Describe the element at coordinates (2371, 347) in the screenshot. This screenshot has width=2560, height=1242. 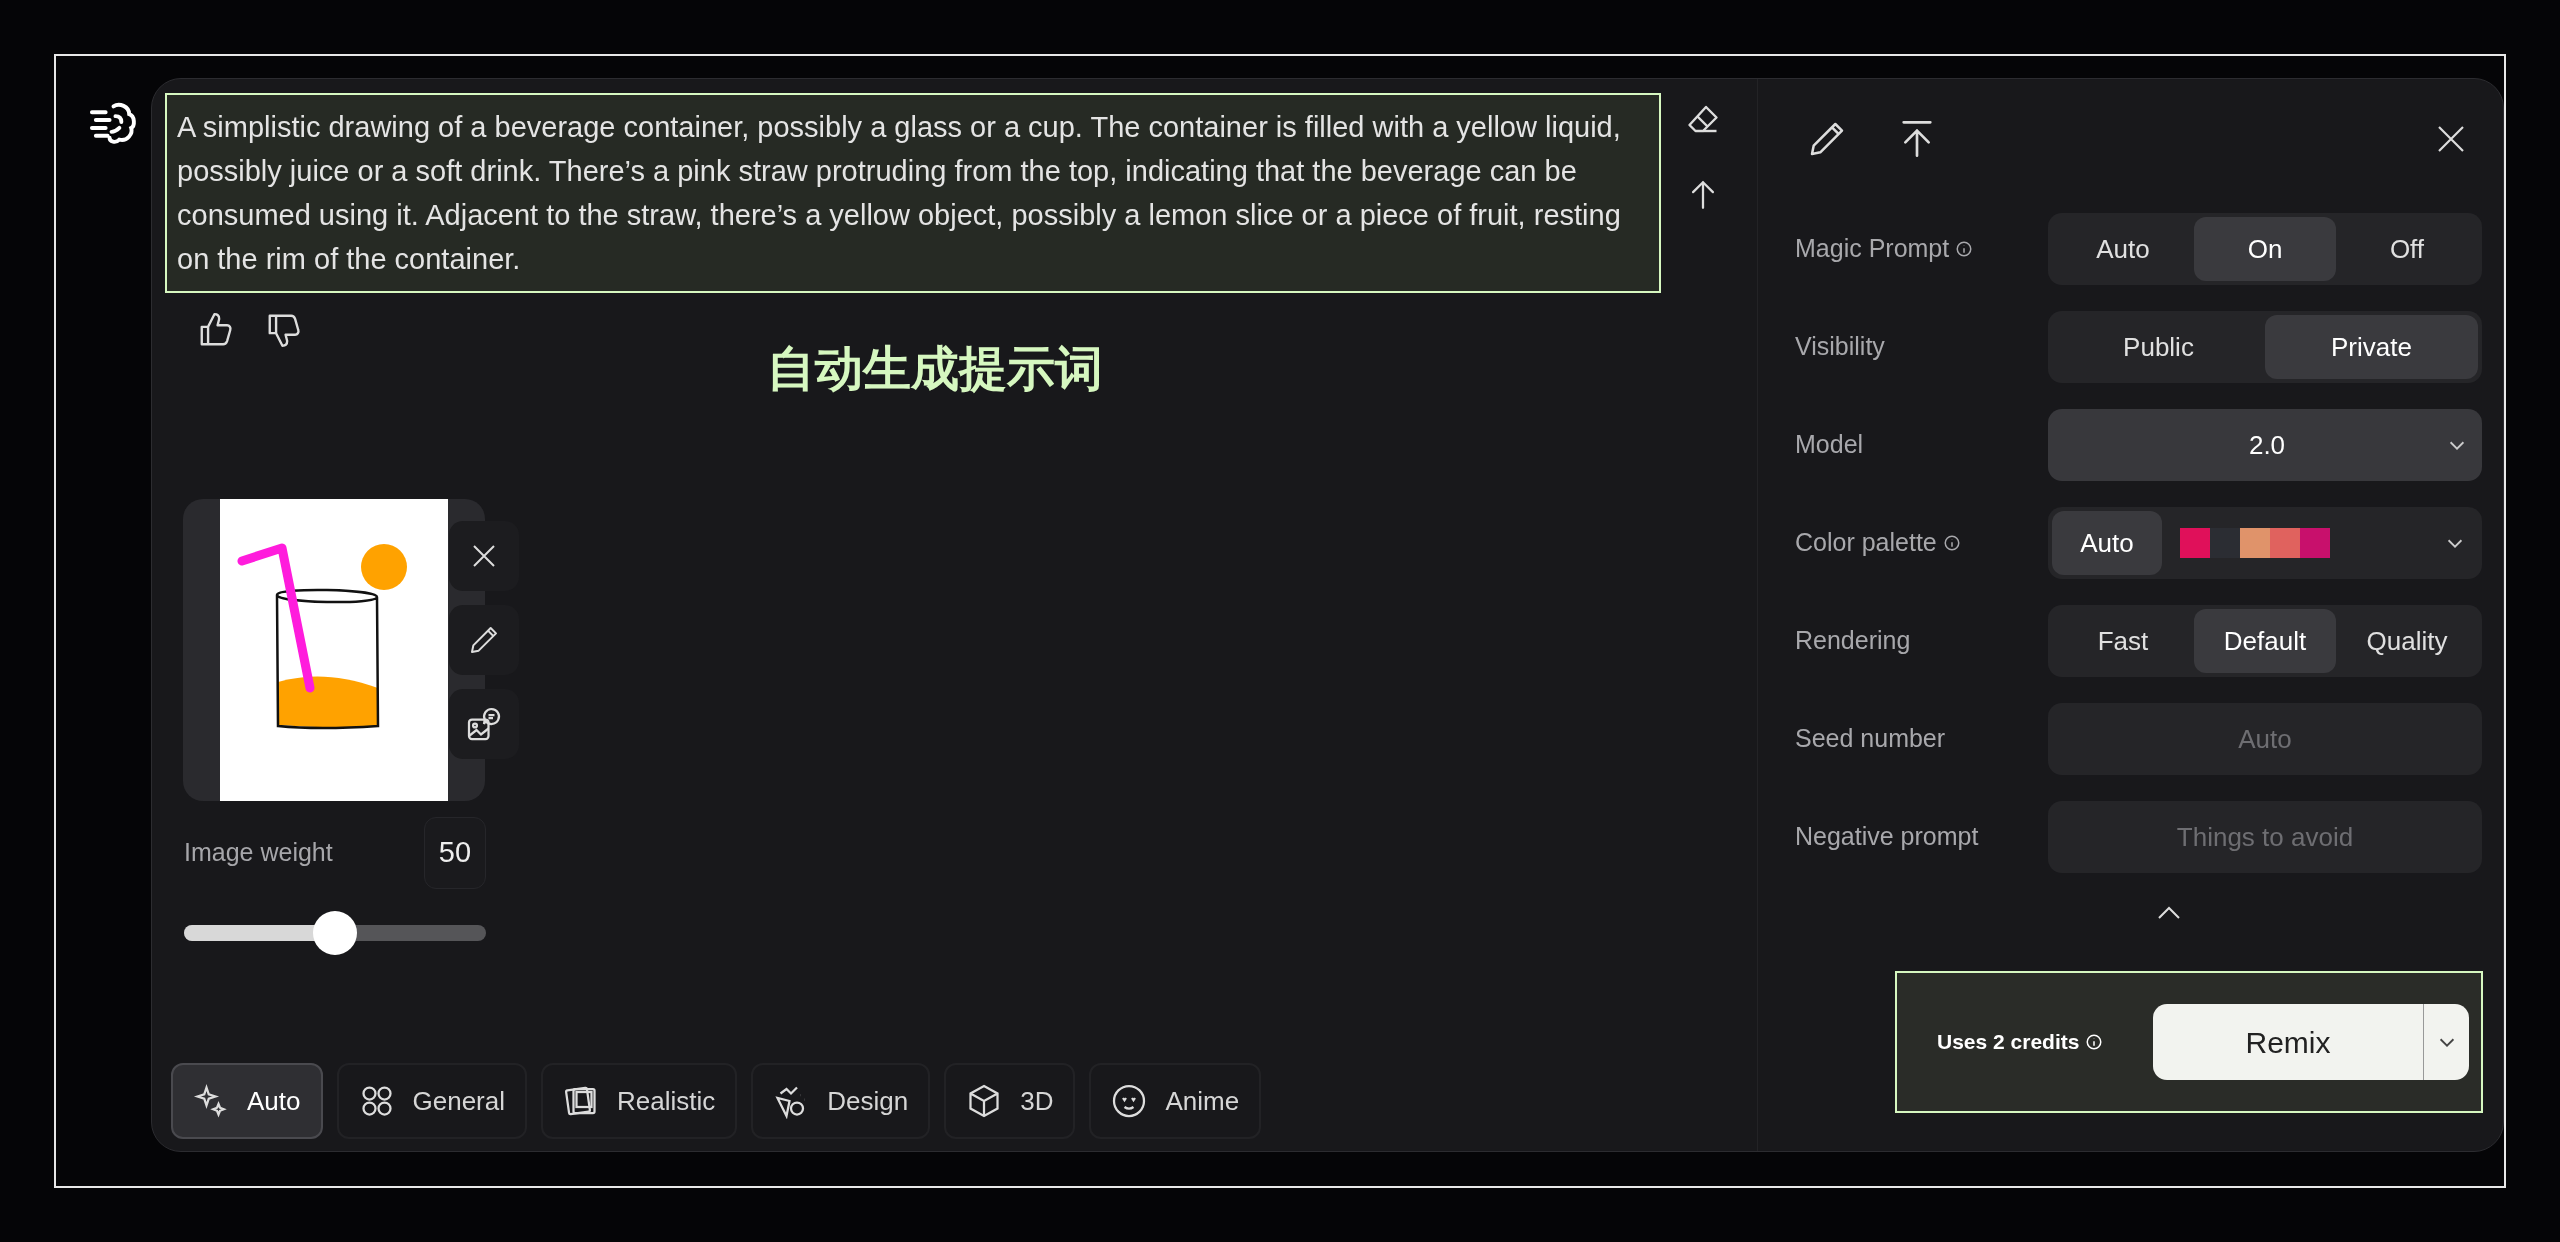
I see `segment-option: Private` at that location.